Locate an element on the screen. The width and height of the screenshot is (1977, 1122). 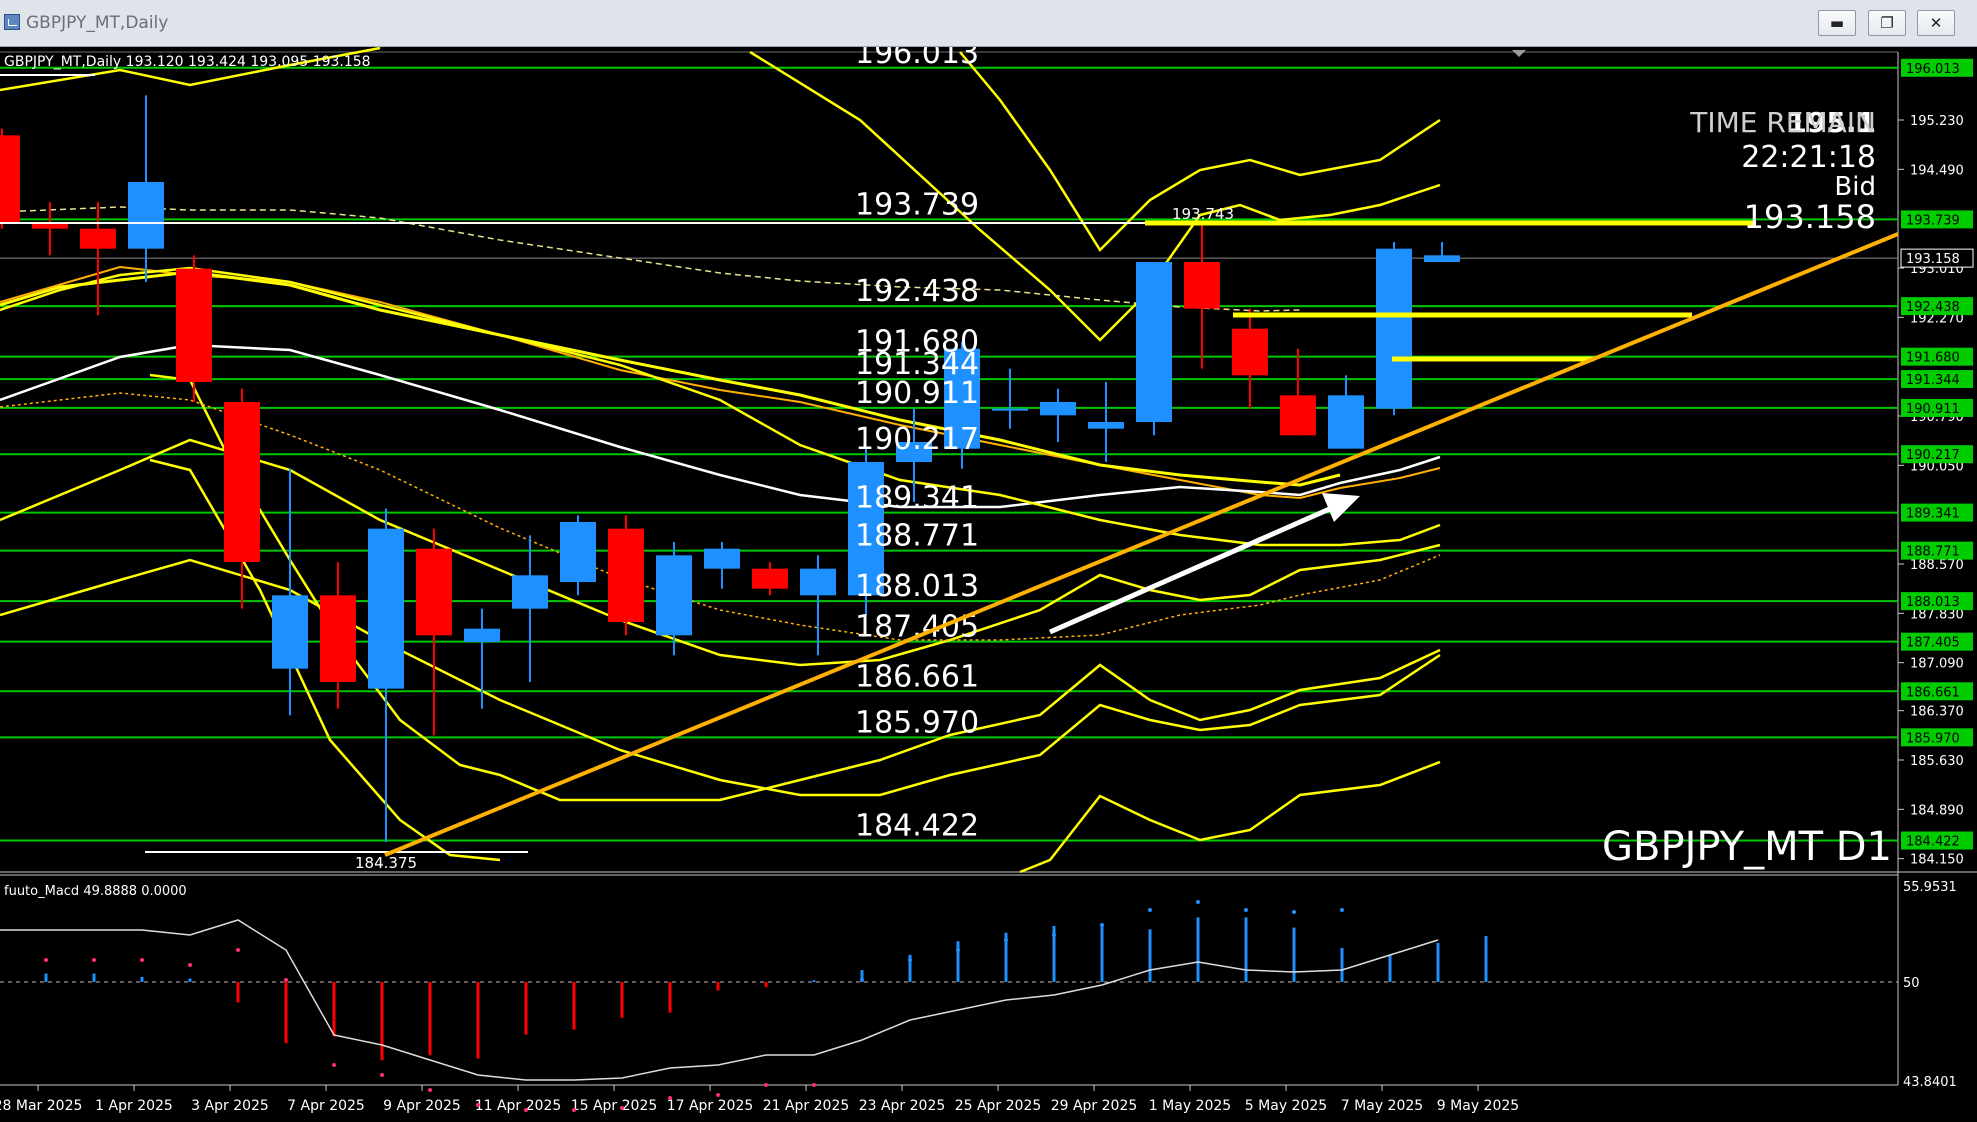
level-label: 185.970 is located at coordinates (917, 722).